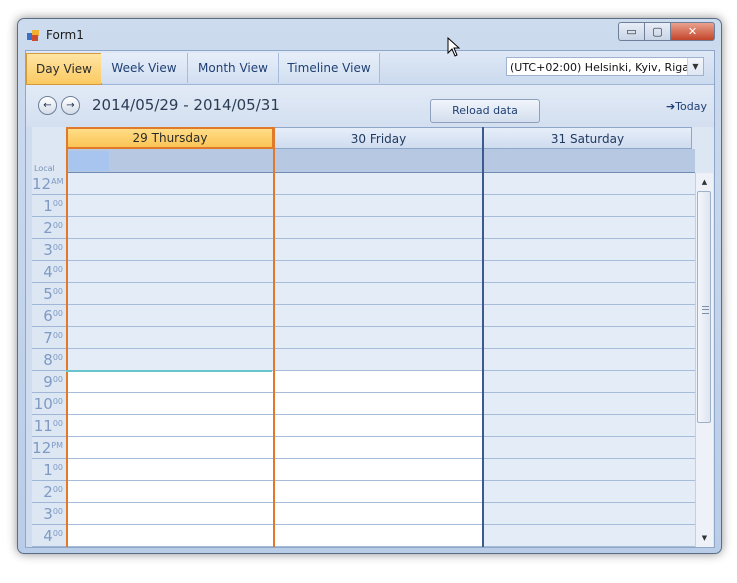 The height and width of the screenshot is (583, 737). I want to click on hour-label: 12AM, so click(49, 184).